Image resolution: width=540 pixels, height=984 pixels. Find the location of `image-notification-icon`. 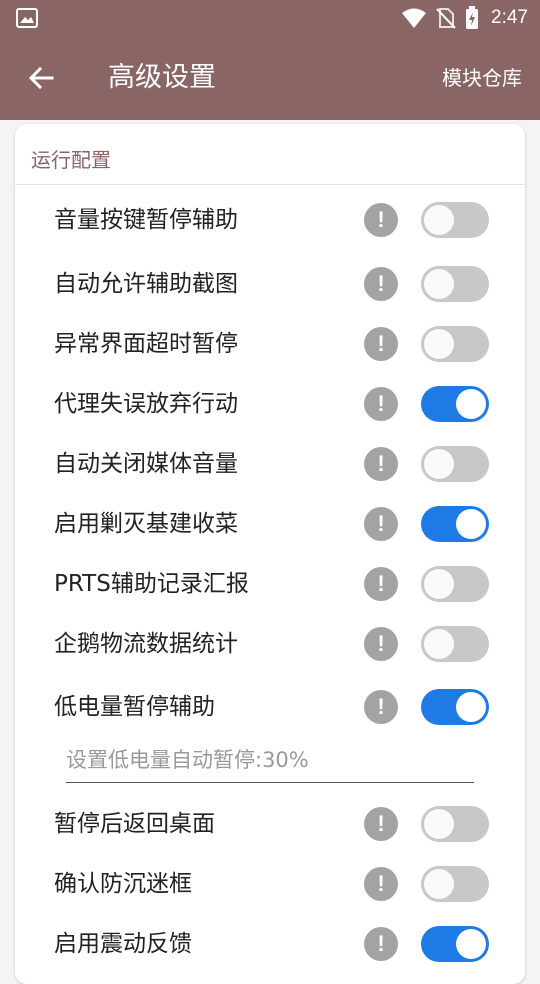

image-notification-icon is located at coordinates (27, 18).